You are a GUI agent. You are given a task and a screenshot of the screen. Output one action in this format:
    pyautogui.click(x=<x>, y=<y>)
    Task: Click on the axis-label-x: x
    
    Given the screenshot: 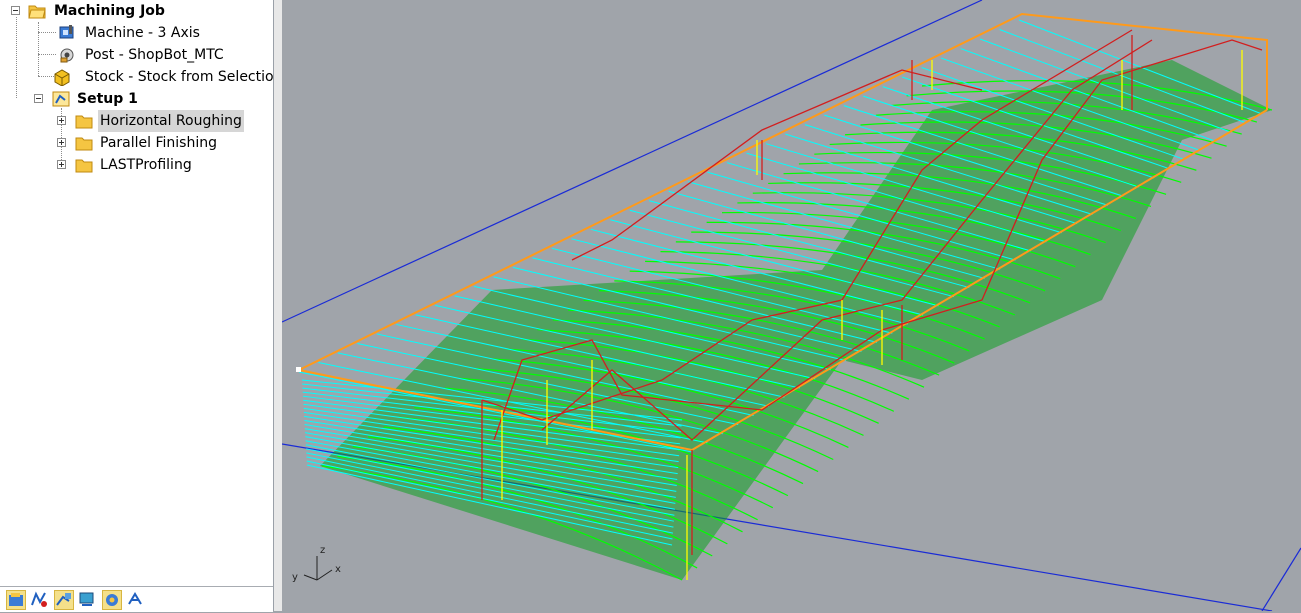 What is the action you would take?
    pyautogui.click(x=338, y=569)
    